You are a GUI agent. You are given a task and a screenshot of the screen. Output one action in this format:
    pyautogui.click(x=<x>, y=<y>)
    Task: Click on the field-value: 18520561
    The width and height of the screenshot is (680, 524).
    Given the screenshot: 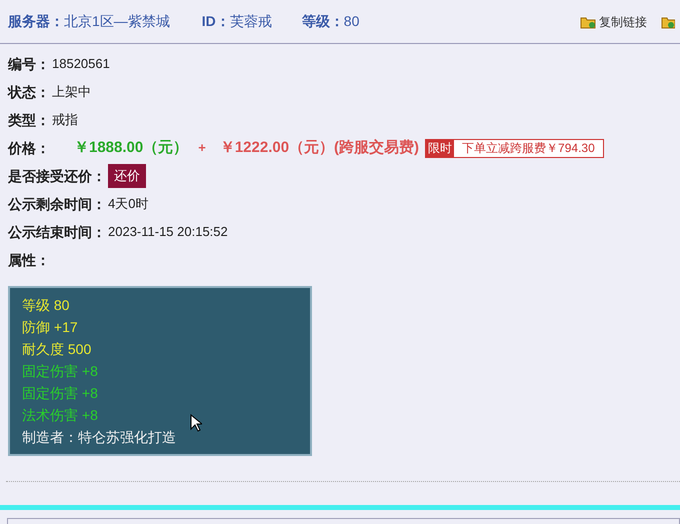 What is the action you would take?
    pyautogui.click(x=81, y=64)
    